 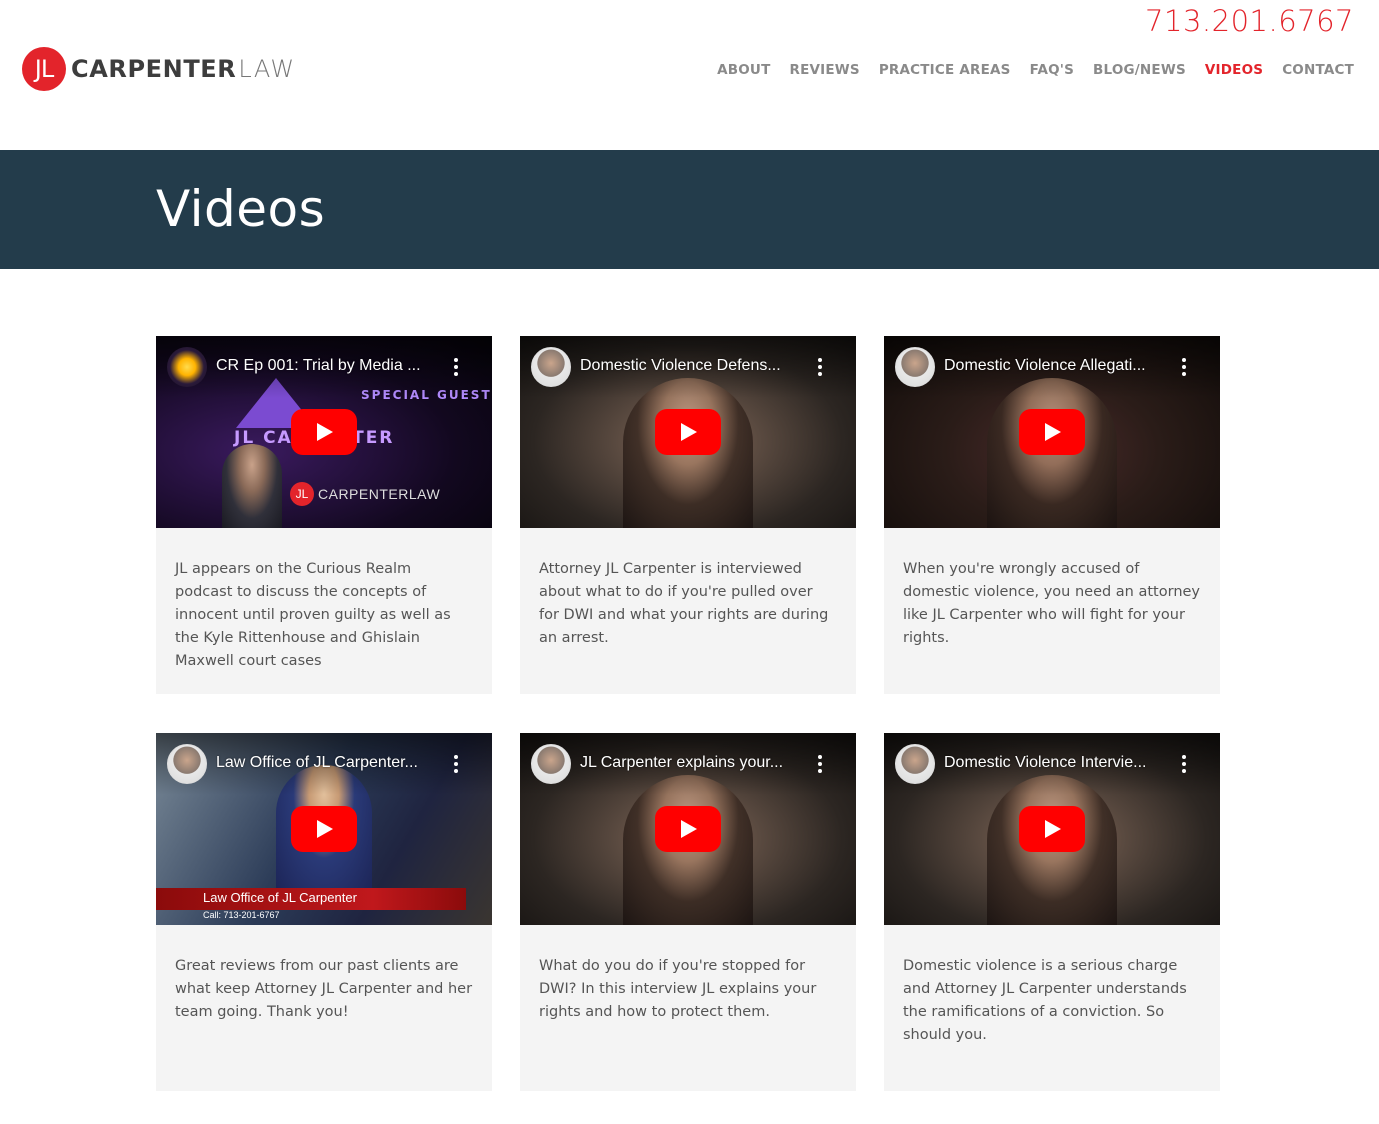 I want to click on thumbnail-brand-logo: JL CARPENTERLAW, so click(x=365, y=494).